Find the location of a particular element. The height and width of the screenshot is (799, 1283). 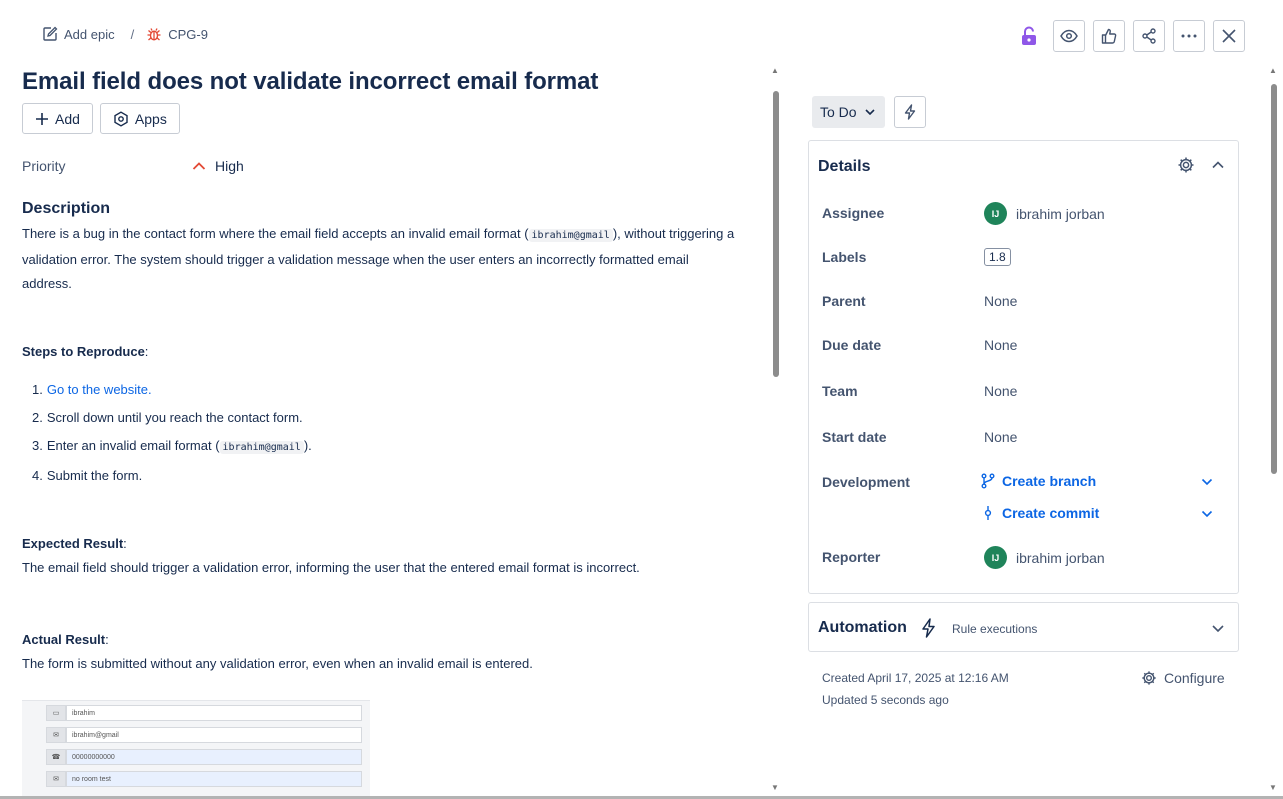

share-icon is located at coordinates (1149, 36).